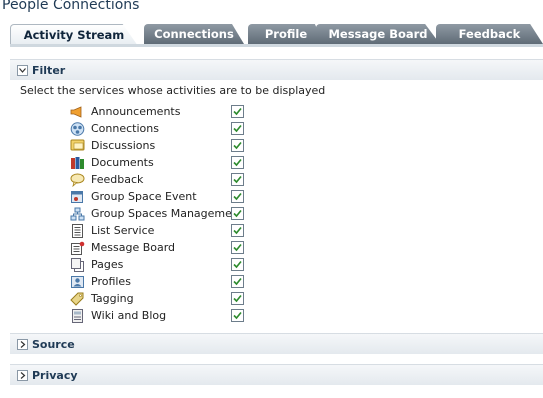 The height and width of the screenshot is (398, 543). Describe the element at coordinates (136, 111) in the screenshot. I see `service-label: Announcements` at that location.